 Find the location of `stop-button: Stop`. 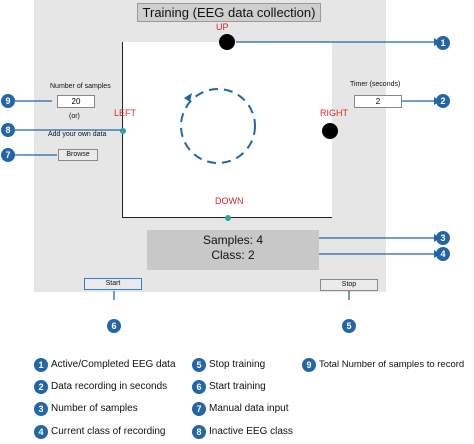

stop-button: Stop is located at coordinates (349, 285).